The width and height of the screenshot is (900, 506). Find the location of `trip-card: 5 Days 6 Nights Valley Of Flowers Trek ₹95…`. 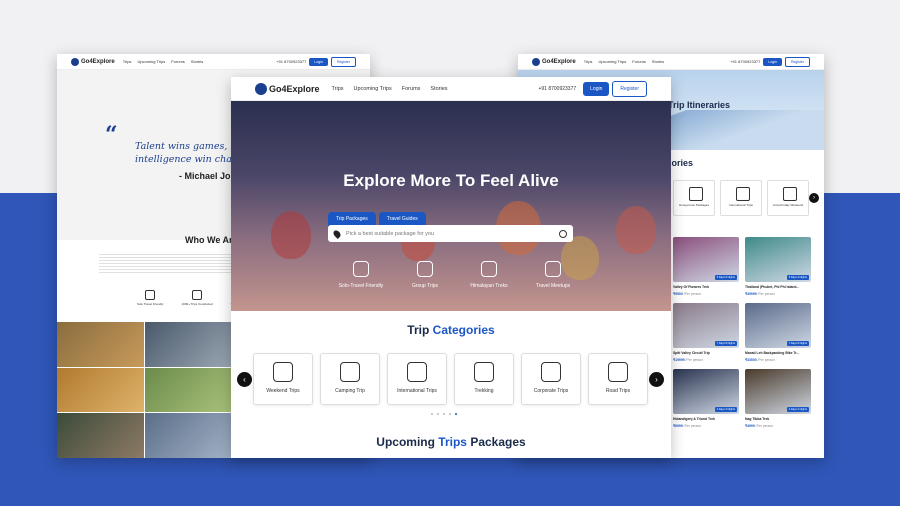

trip-card: 5 Days 6 Nights Valley Of Flowers Trek ₹95… is located at coordinates (706, 266).